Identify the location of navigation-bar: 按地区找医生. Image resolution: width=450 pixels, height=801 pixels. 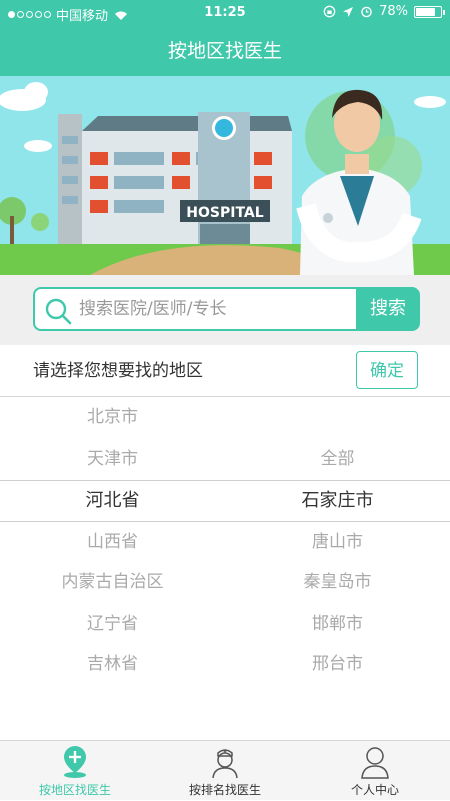
(225, 51).